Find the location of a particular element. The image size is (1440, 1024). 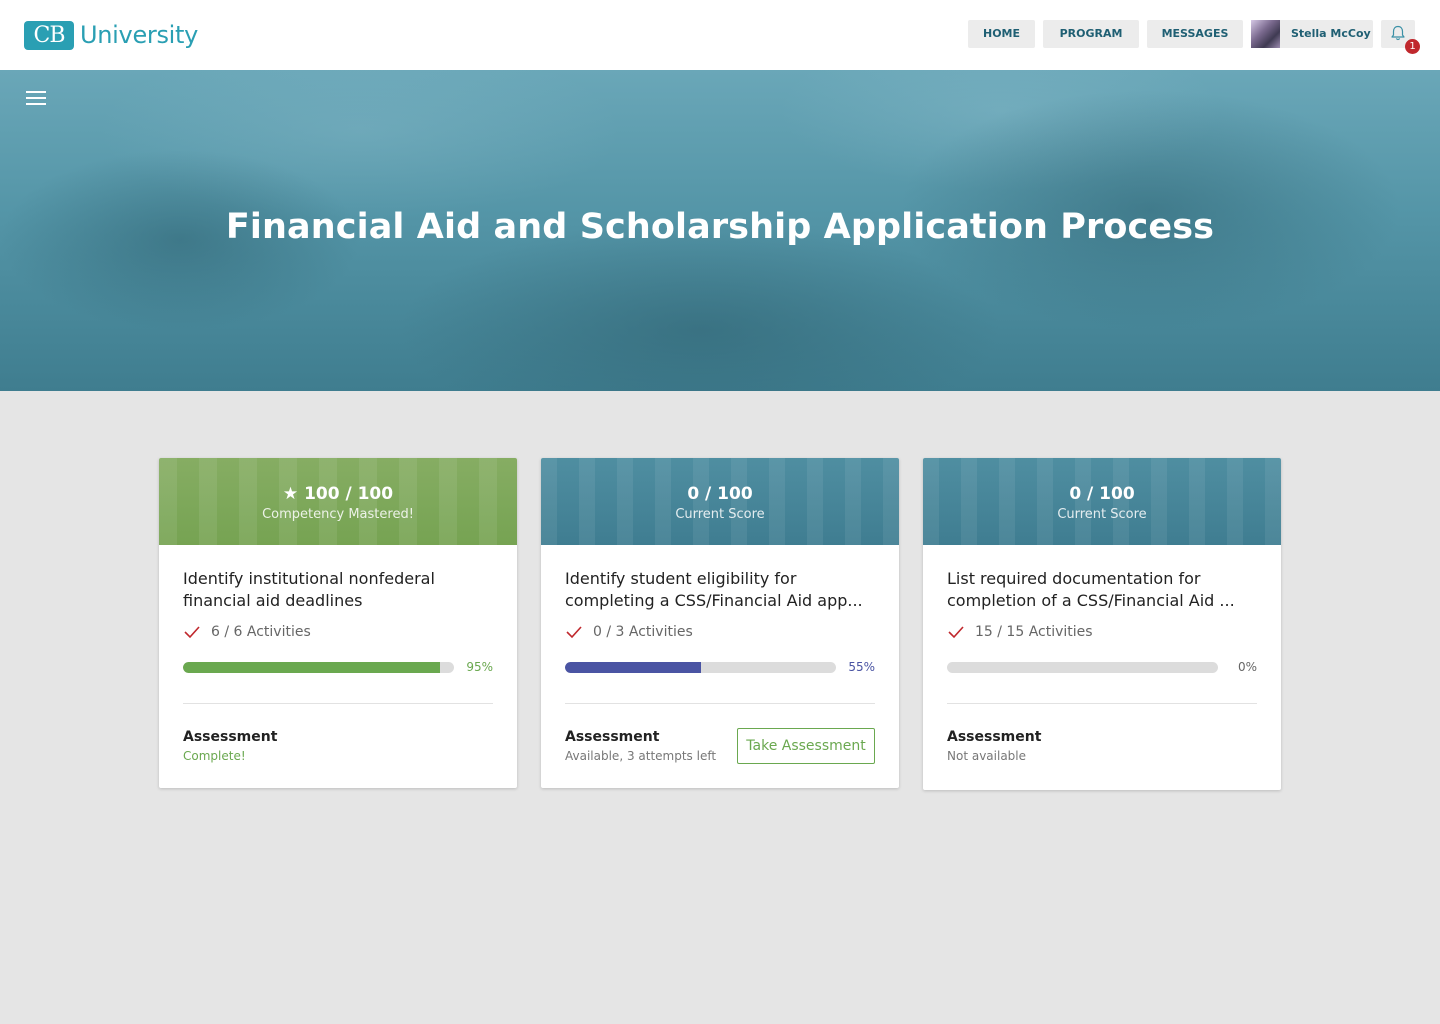

card-score-label: Competency Mastered! is located at coordinates (338, 514).